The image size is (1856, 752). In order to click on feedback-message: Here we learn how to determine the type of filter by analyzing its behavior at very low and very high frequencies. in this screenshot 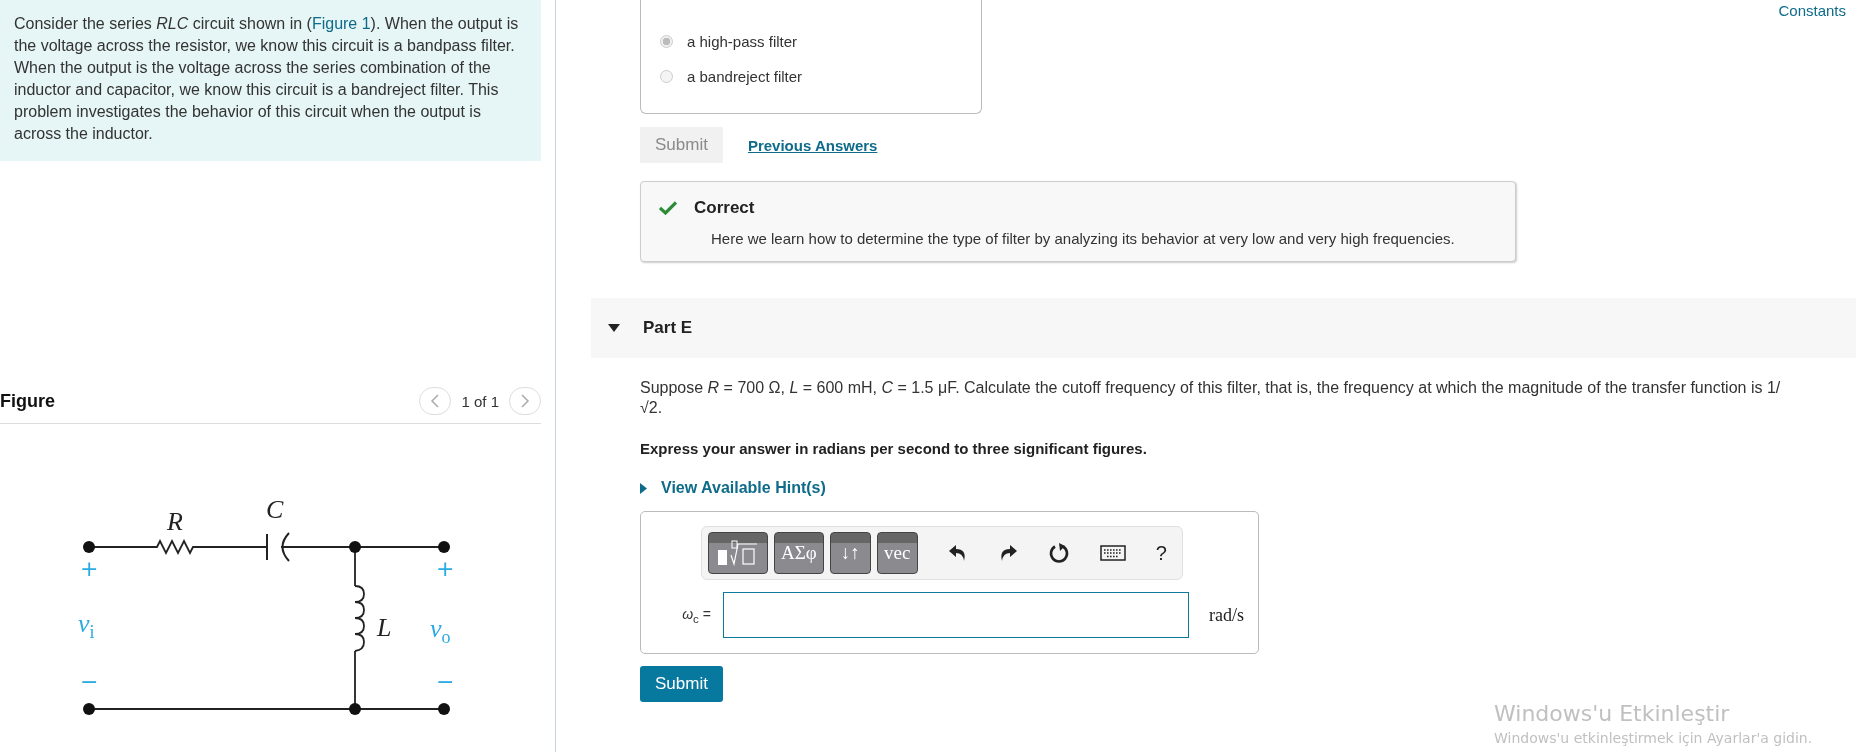, I will do `click(1083, 238)`.